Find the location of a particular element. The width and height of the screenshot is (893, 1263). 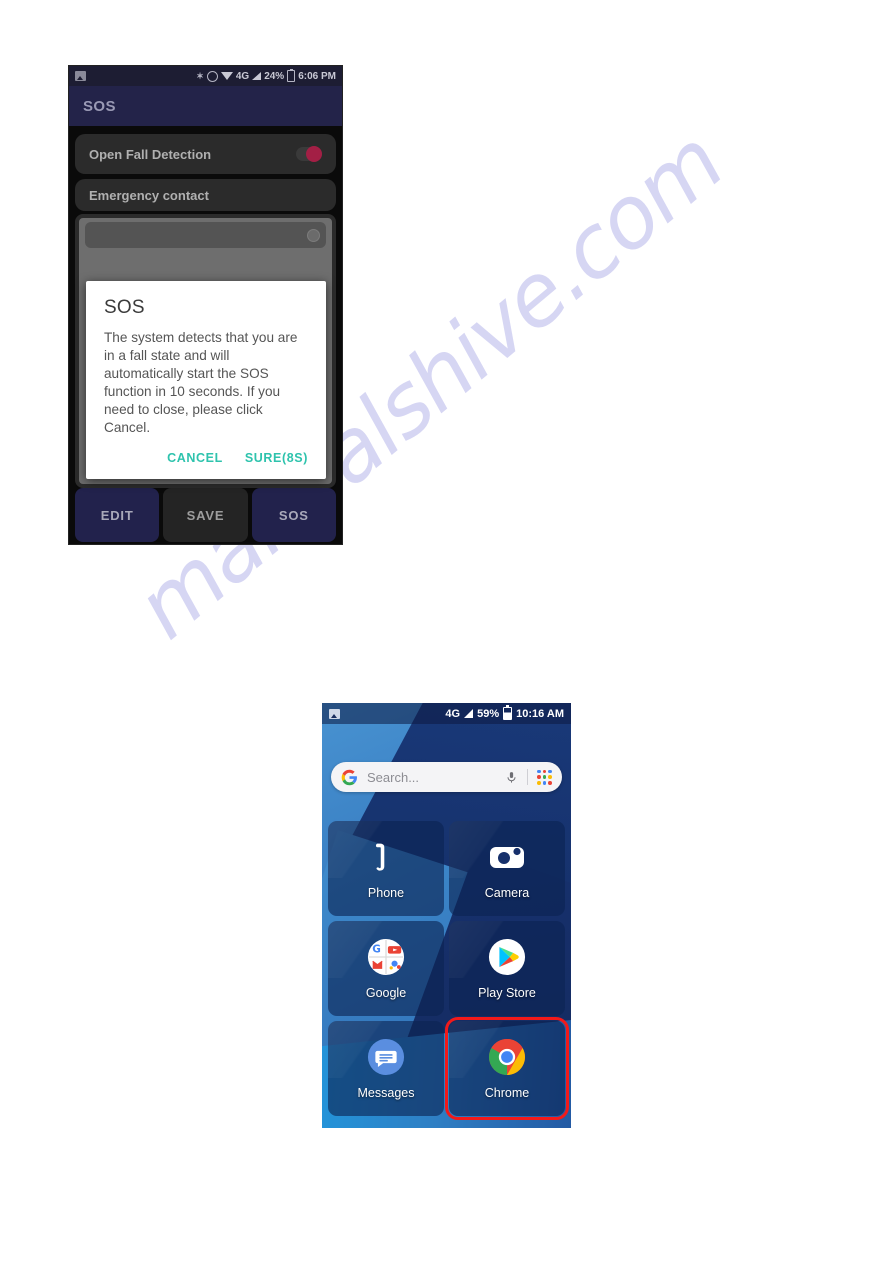

remove-contact-icon is located at coordinates (313, 235).